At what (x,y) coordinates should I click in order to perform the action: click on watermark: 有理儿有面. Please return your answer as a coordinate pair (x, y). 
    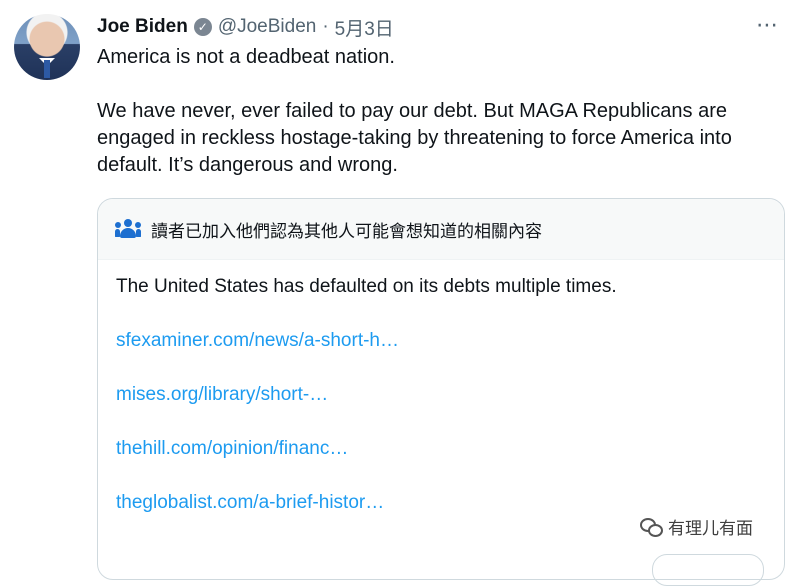
    Looking at the image, I should click on (696, 526).